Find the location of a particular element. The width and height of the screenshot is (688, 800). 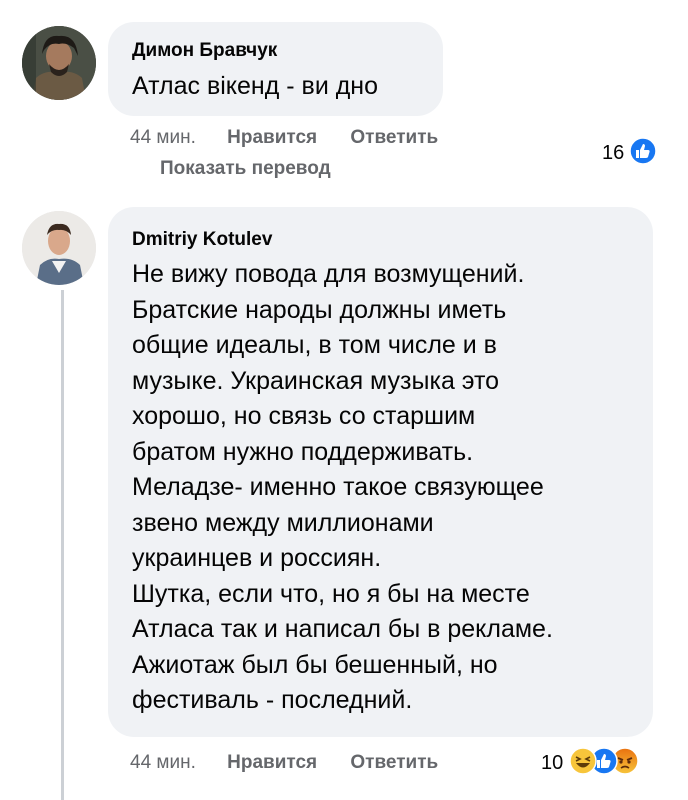

comment-line: звено между миллионами is located at coordinates (283, 522).